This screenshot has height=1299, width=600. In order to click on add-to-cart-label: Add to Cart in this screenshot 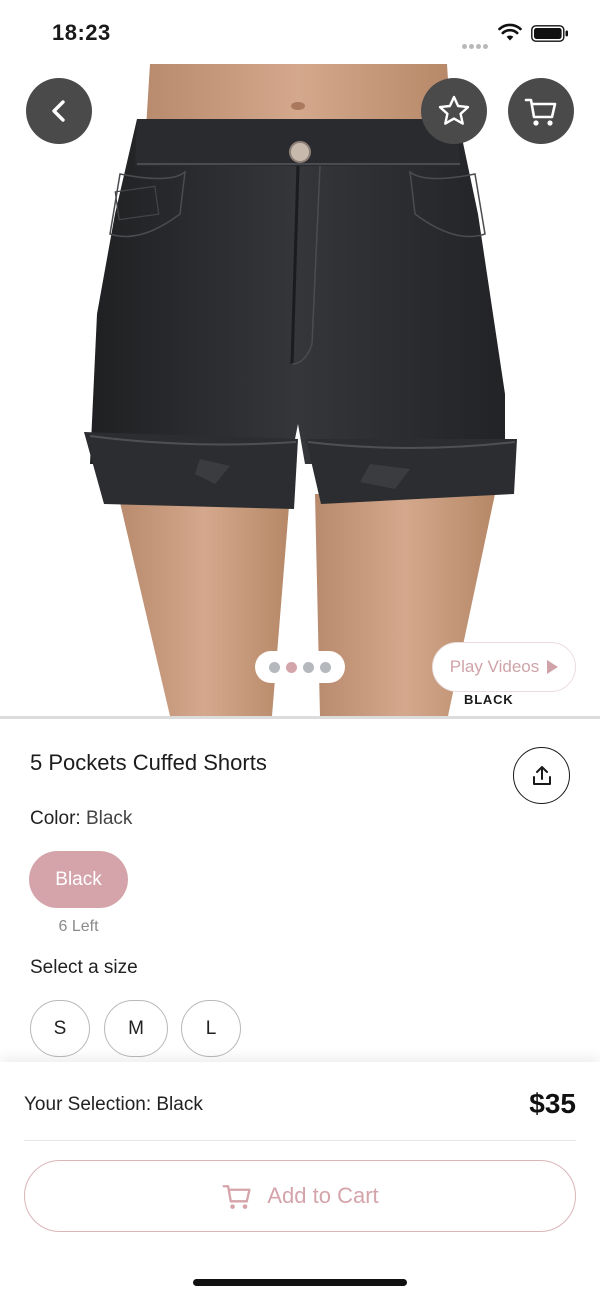, I will do `click(323, 1195)`.